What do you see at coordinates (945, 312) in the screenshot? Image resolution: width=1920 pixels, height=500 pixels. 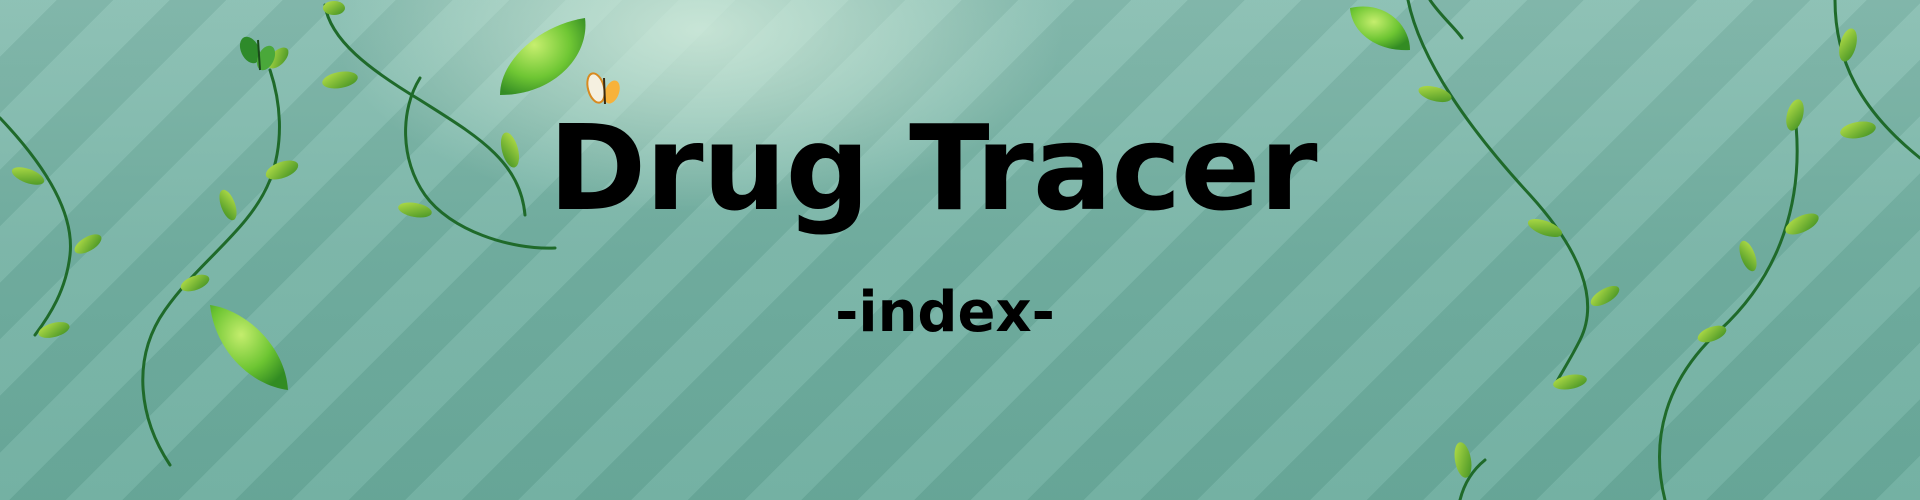 I see `page-subtitle: -index-` at bounding box center [945, 312].